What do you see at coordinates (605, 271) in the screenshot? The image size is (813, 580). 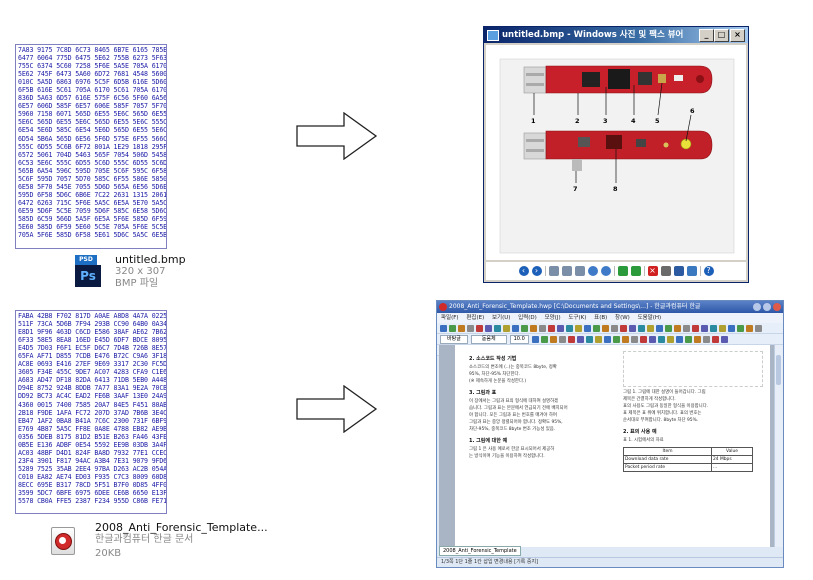 I see `zoom-out-icon` at bounding box center [605, 271].